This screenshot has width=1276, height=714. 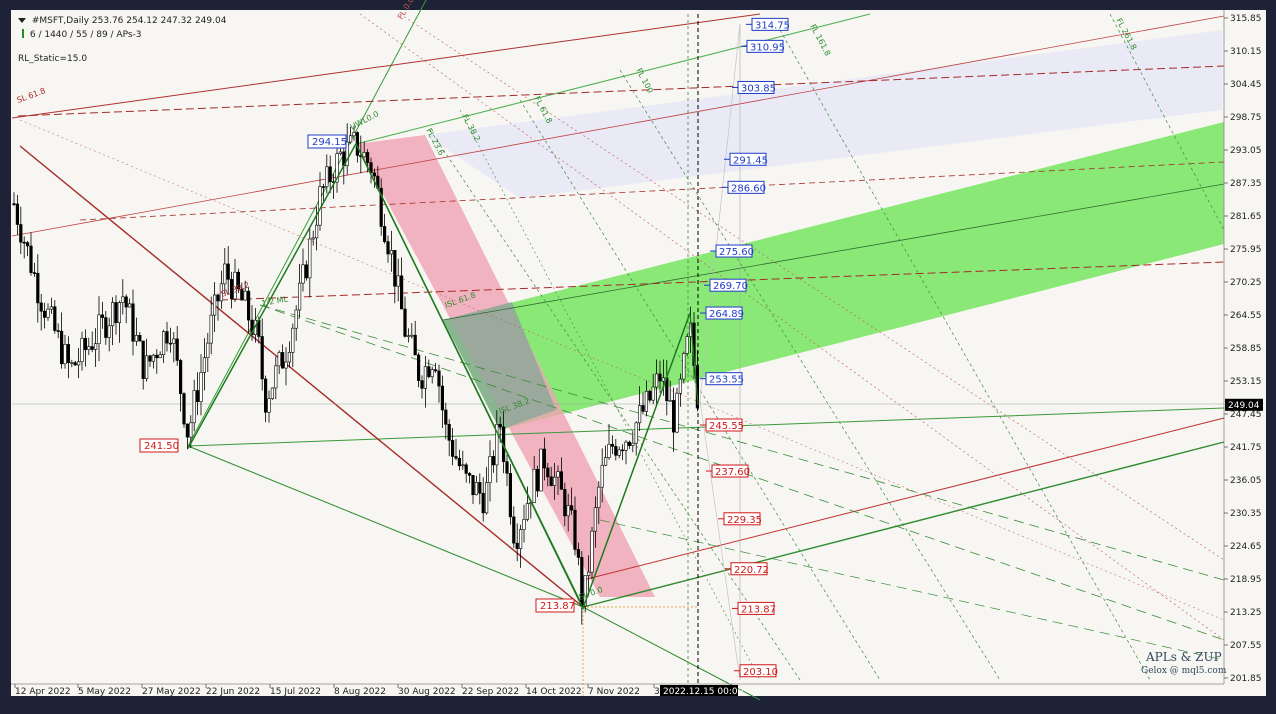 What do you see at coordinates (756, 671) in the screenshot?
I see `level-label: 203.10` at bounding box center [756, 671].